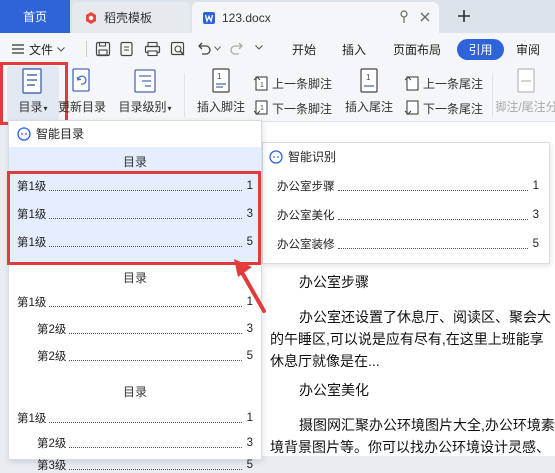 Image resolution: width=555 pixels, height=473 pixels. What do you see at coordinates (135, 320) in the screenshot?
I see `toc-style-option-2: 目录 第1级 1 第2级 3 第2级 5` at bounding box center [135, 320].